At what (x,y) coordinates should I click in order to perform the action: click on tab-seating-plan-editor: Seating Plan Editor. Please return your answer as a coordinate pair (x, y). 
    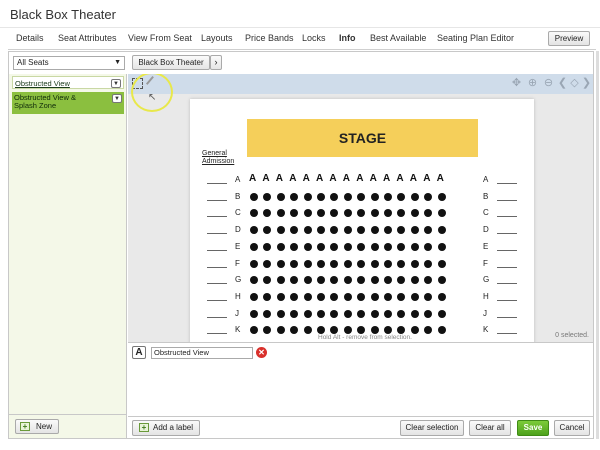
    Looking at the image, I should click on (475, 38).